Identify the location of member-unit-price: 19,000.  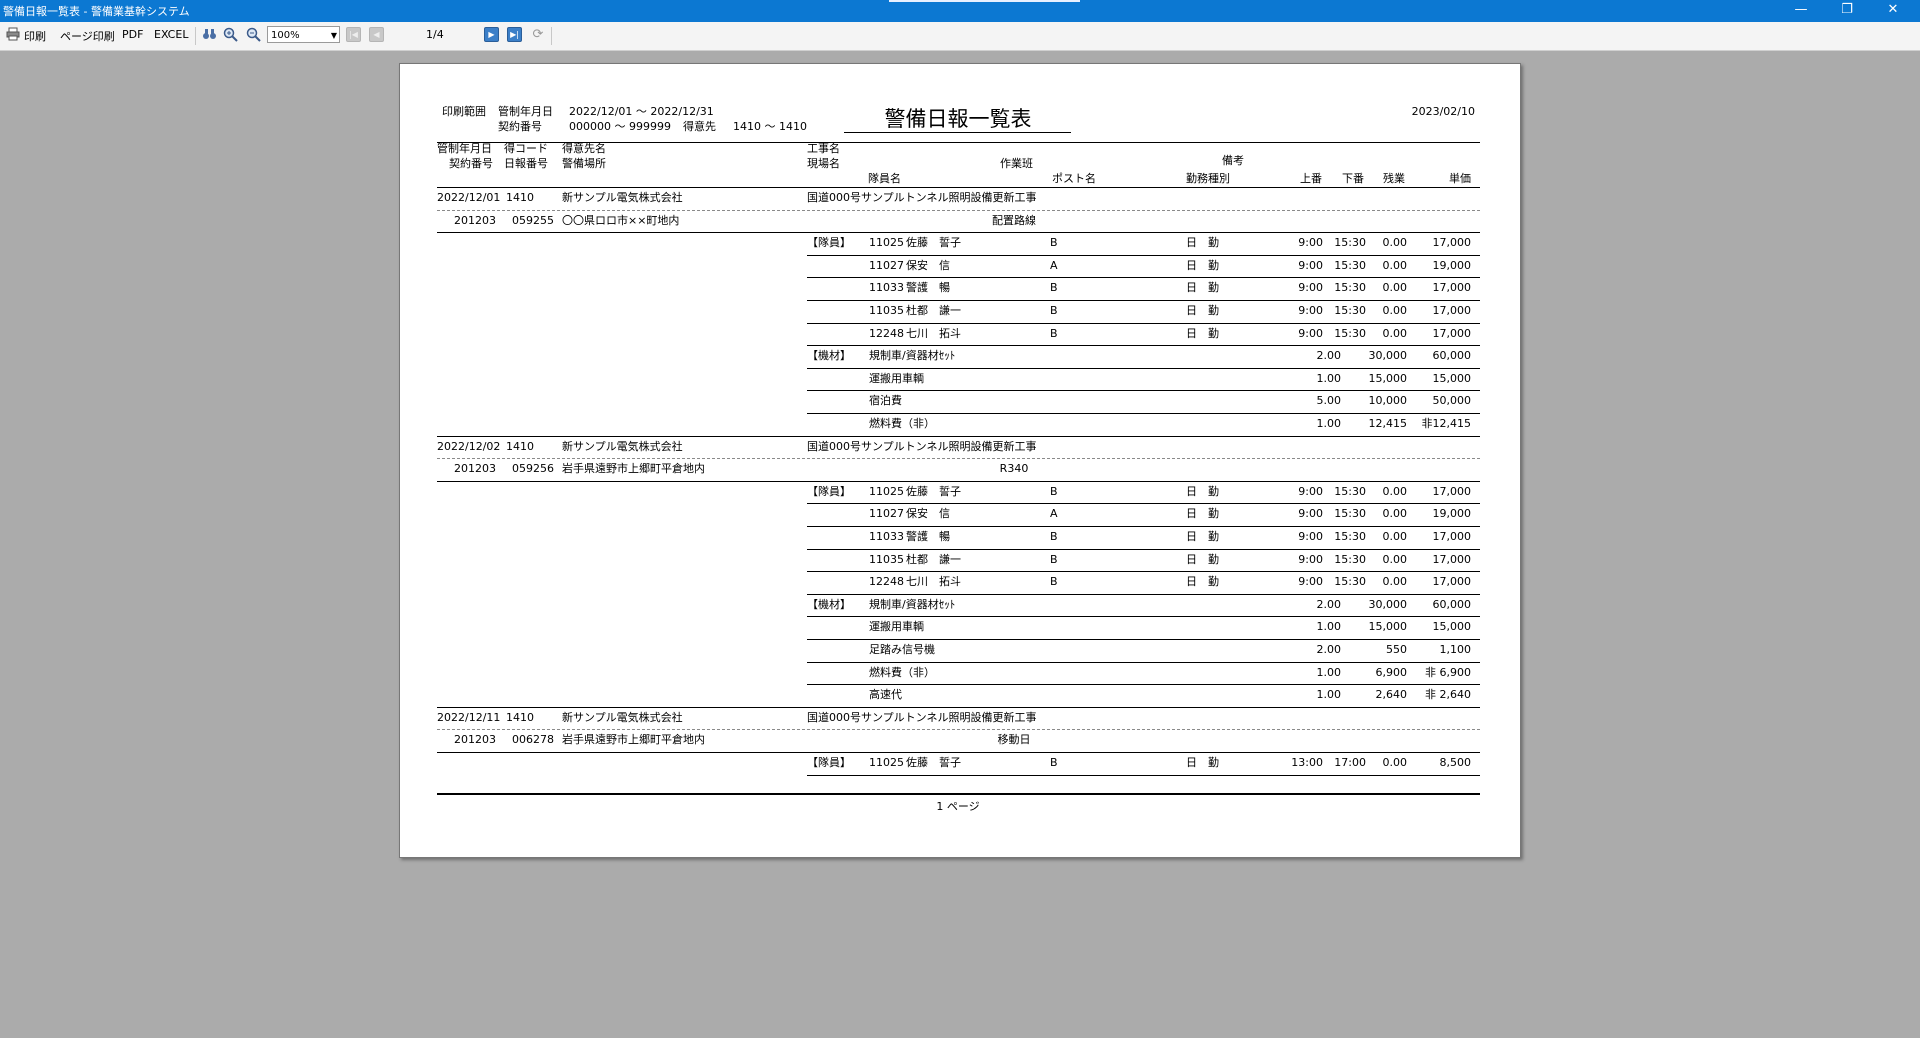
(1452, 514).